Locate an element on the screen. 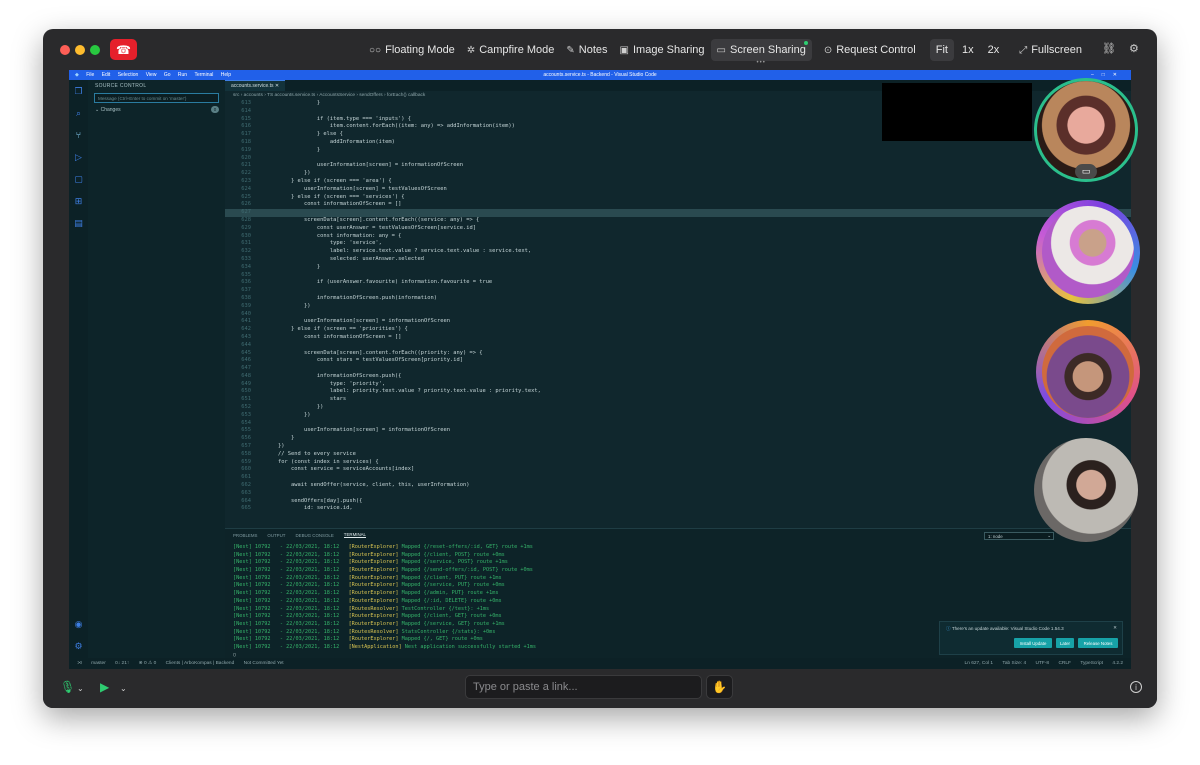 The width and height of the screenshot is (1200, 765). explorer-icon: ❐ is located at coordinates (78, 91).